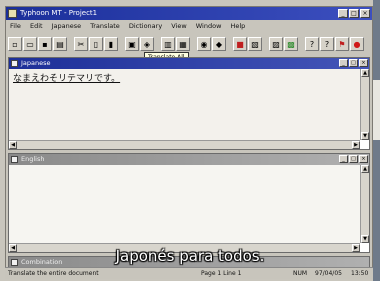 This screenshot has height=281, width=380. What do you see at coordinates (59, 13) in the screenshot?
I see `window-title: Typhoon MT - Project1` at bounding box center [59, 13].